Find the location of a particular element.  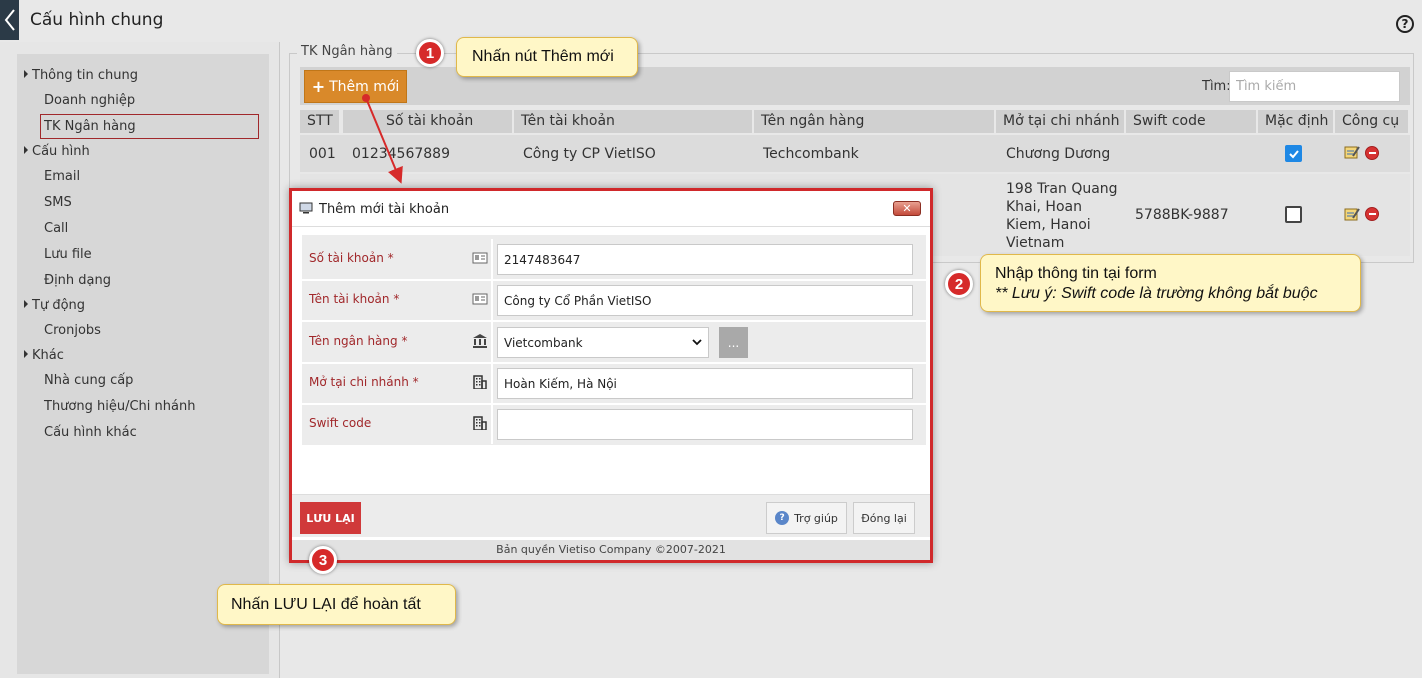

help-button: ? Trợ giúp is located at coordinates (806, 518).